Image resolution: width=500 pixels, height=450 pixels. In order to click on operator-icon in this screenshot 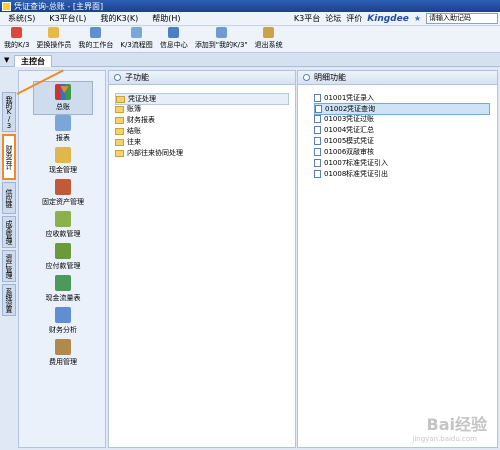, I will do `click(54, 32)`.